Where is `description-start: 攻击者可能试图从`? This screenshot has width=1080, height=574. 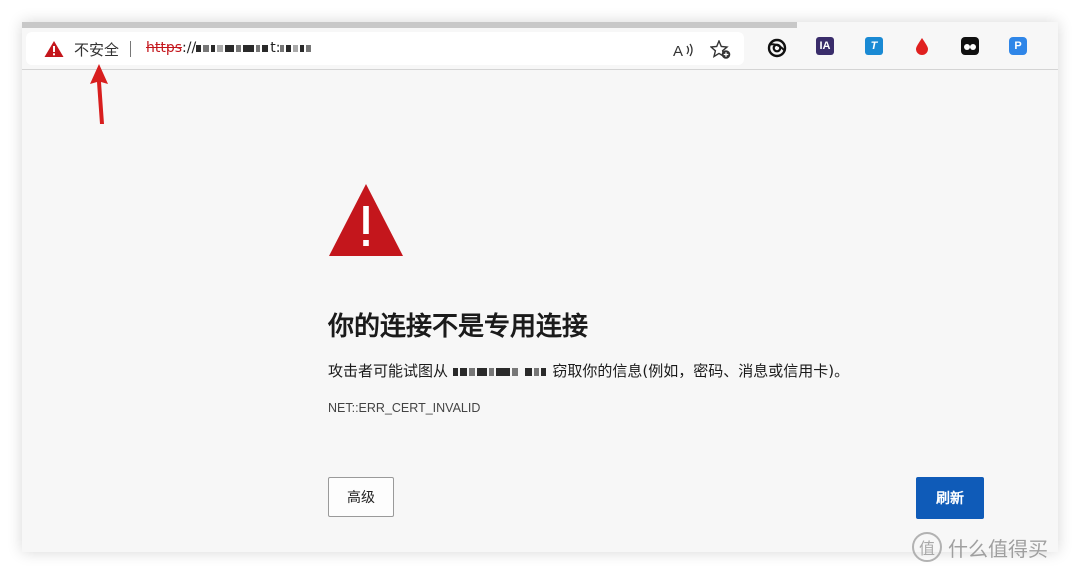 description-start: 攻击者可能试图从 is located at coordinates (388, 371).